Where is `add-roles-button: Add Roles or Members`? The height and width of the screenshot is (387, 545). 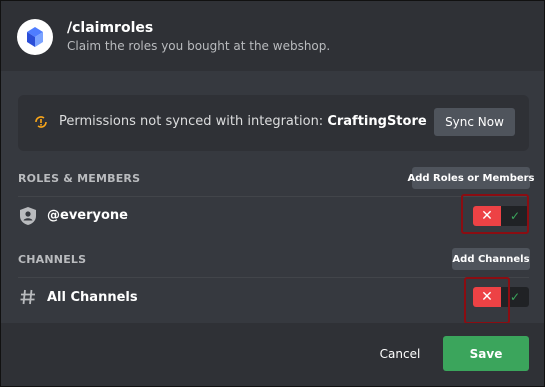 add-roles-button: Add Roles or Members is located at coordinates (471, 178).